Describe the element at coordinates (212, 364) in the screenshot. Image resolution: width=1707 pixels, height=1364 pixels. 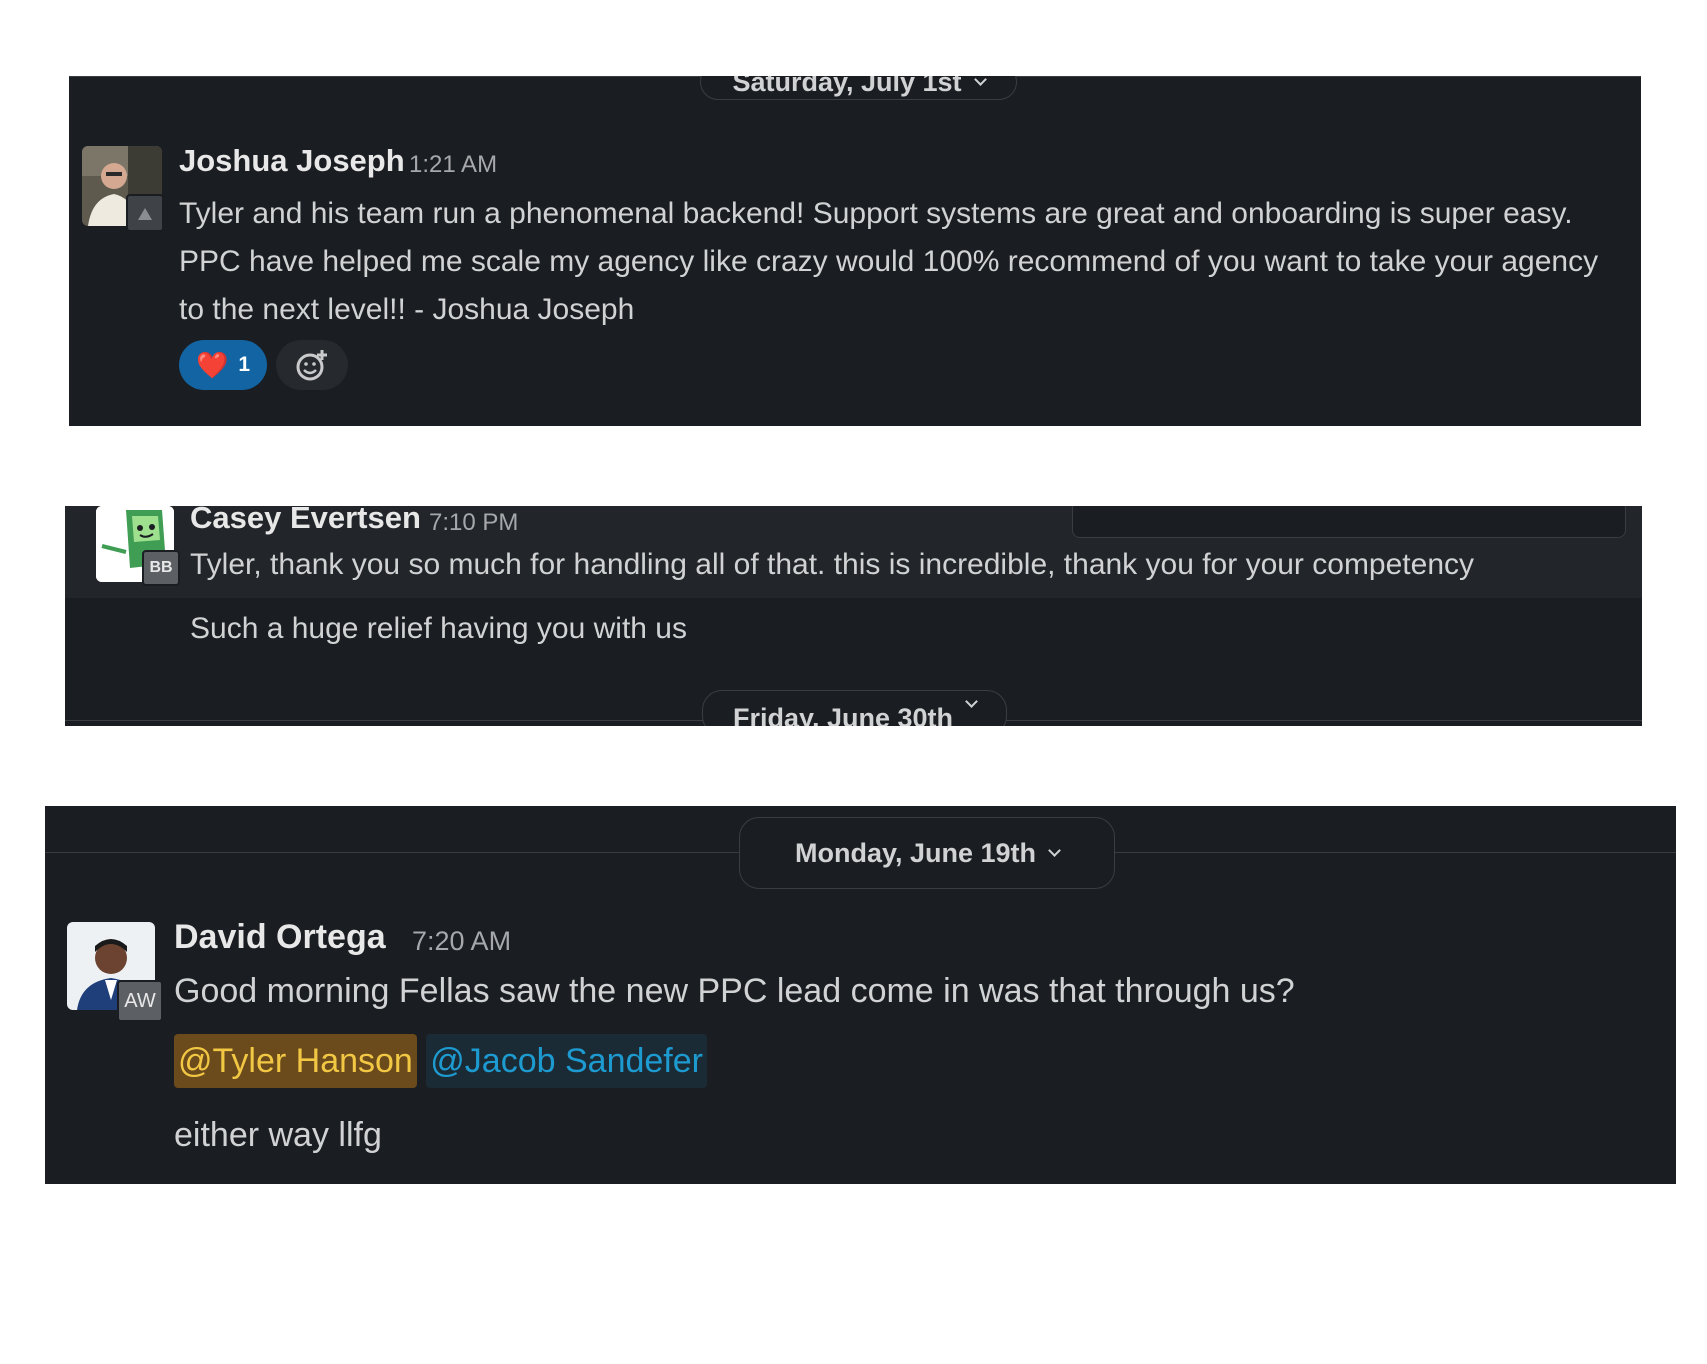
I see `heart-emoji-icon: ❤️` at that location.